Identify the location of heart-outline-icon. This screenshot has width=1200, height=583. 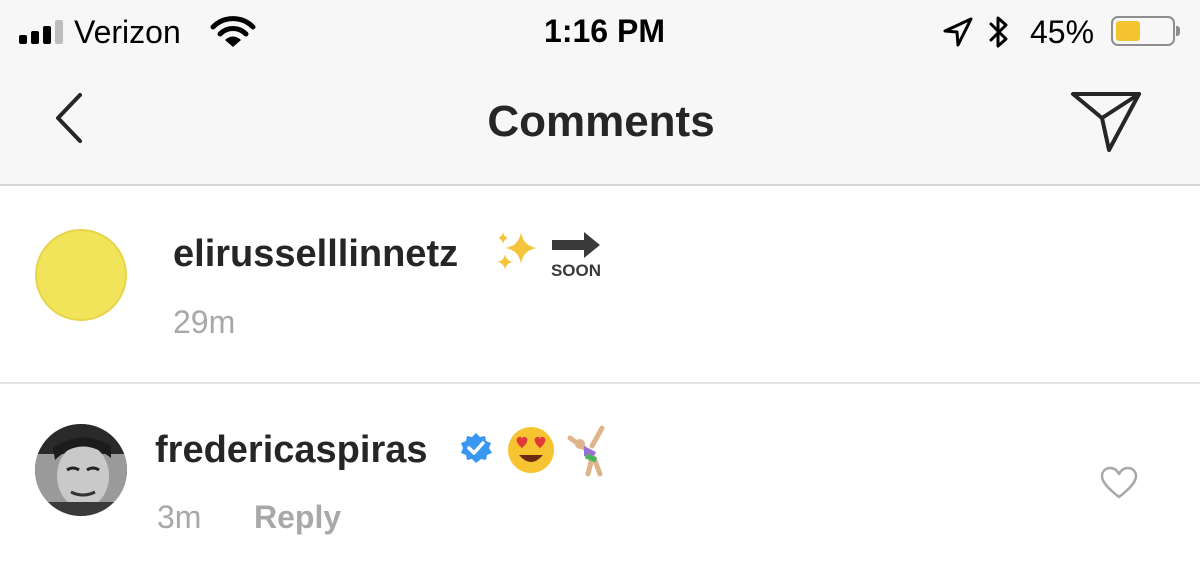
(1119, 483).